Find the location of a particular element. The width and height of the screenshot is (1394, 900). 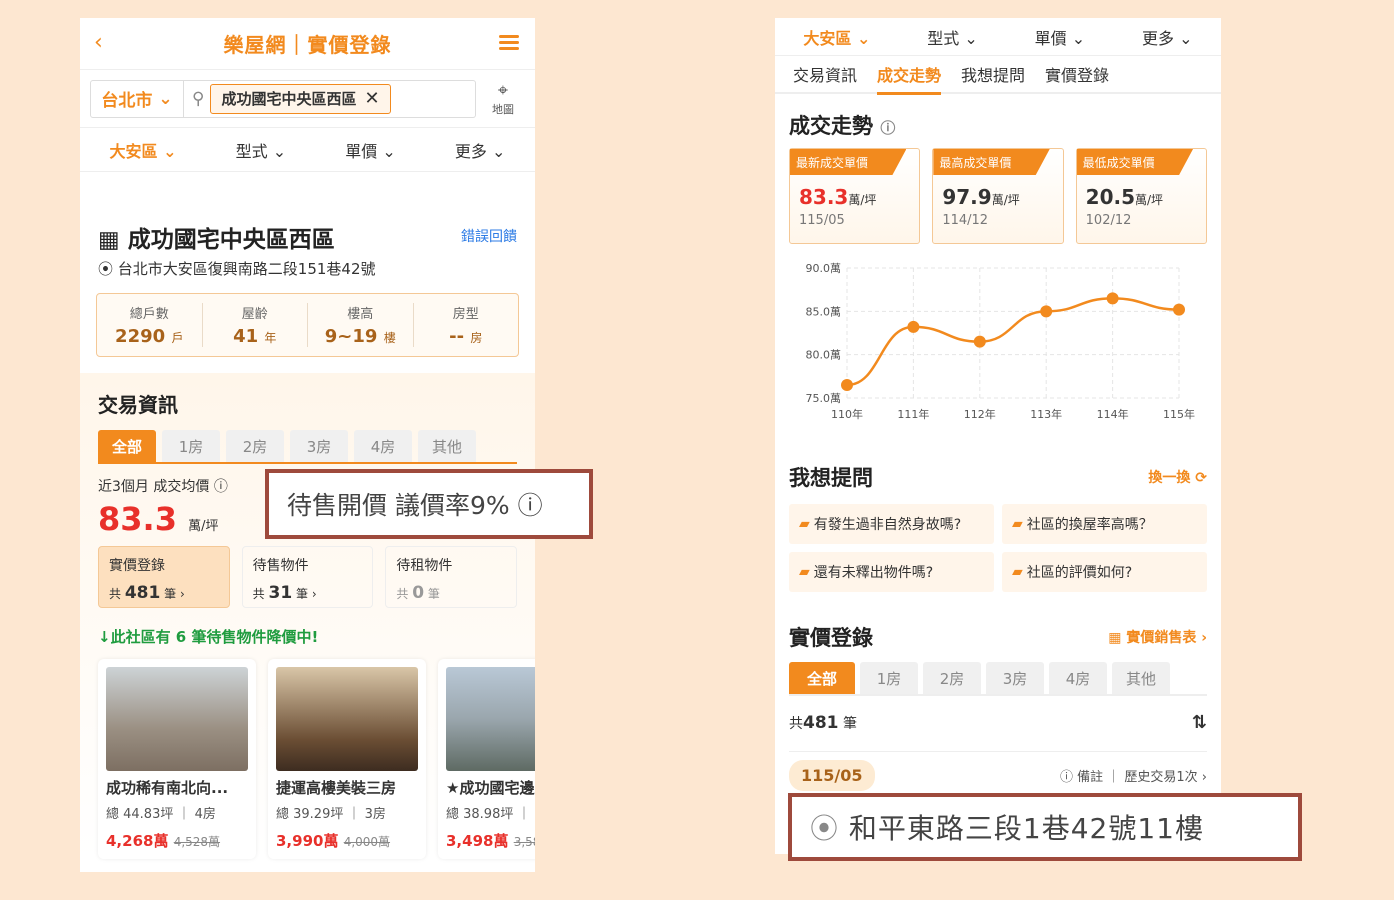

question-item: ▰ 社區的評價如何? is located at coordinates (1104, 572).